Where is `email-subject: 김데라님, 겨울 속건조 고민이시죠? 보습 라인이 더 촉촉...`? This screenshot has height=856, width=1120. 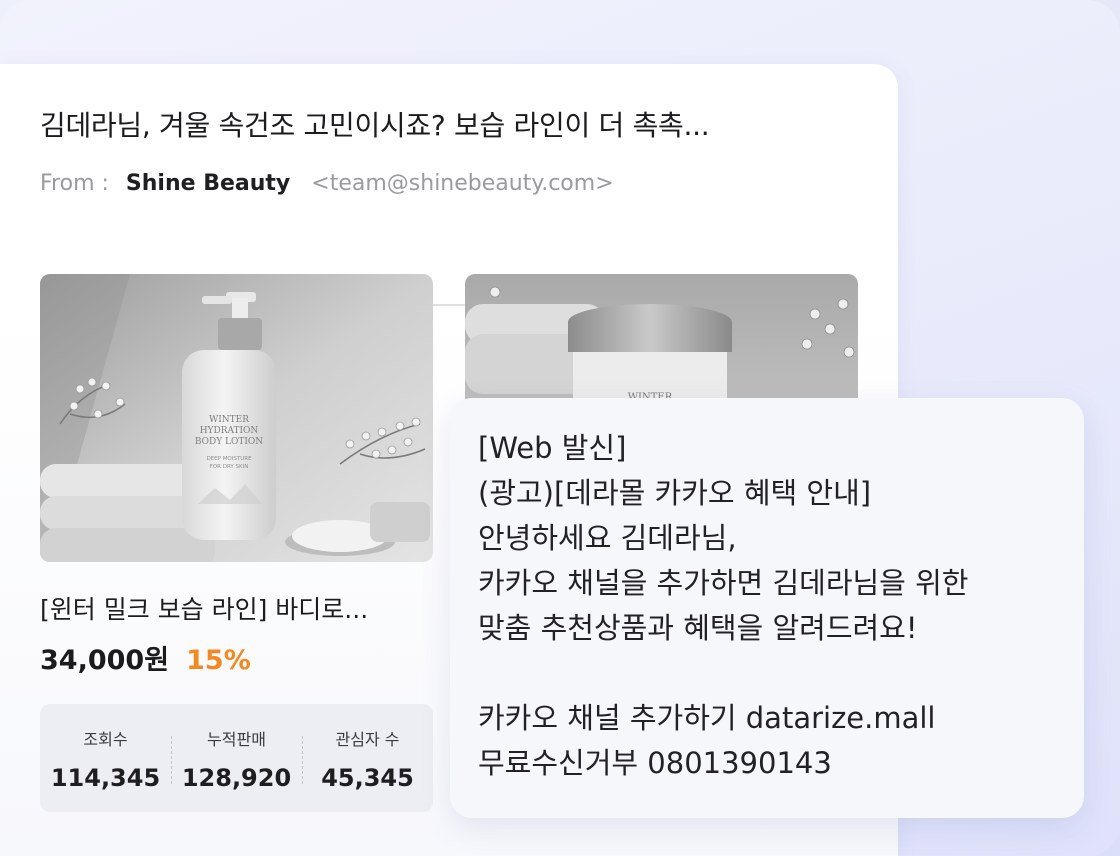
email-subject: 김데라님, 겨울 속건조 고민이시죠? 보습 라인이 더 촉촉... is located at coordinates (375, 125).